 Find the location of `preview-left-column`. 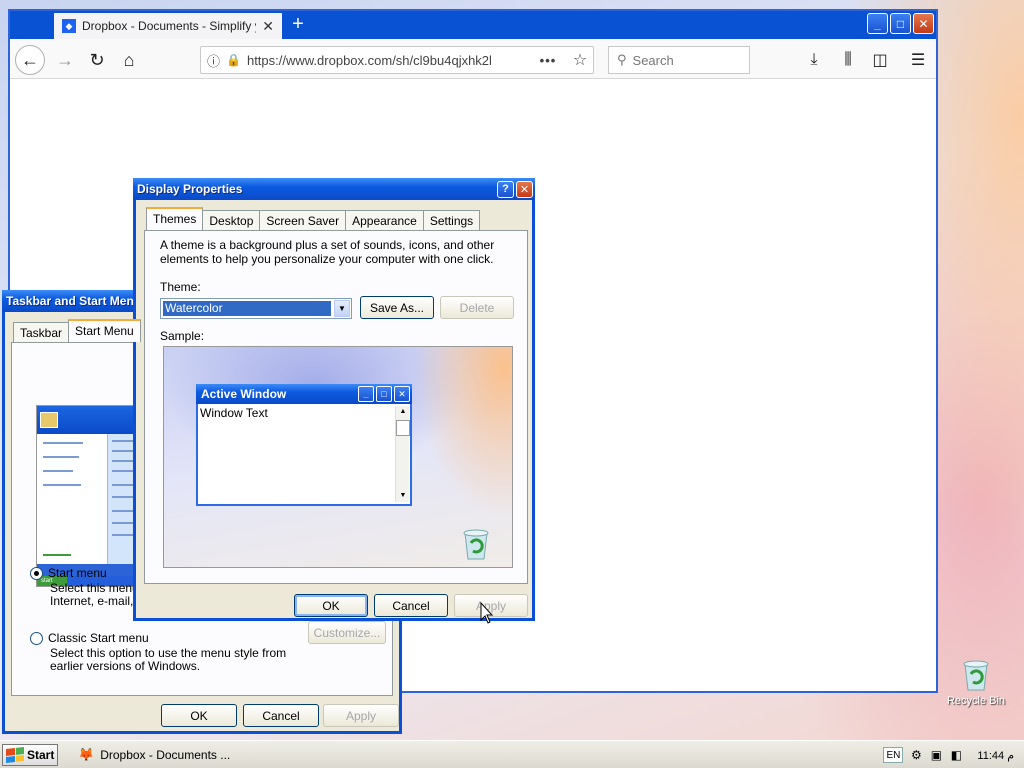

preview-left-column is located at coordinates (72, 504).